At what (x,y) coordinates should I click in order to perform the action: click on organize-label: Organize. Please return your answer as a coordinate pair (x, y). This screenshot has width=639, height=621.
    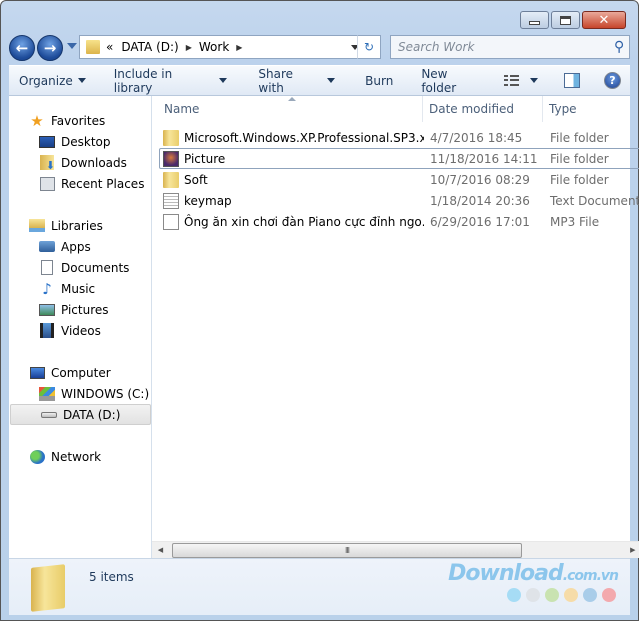
    Looking at the image, I should click on (46, 80).